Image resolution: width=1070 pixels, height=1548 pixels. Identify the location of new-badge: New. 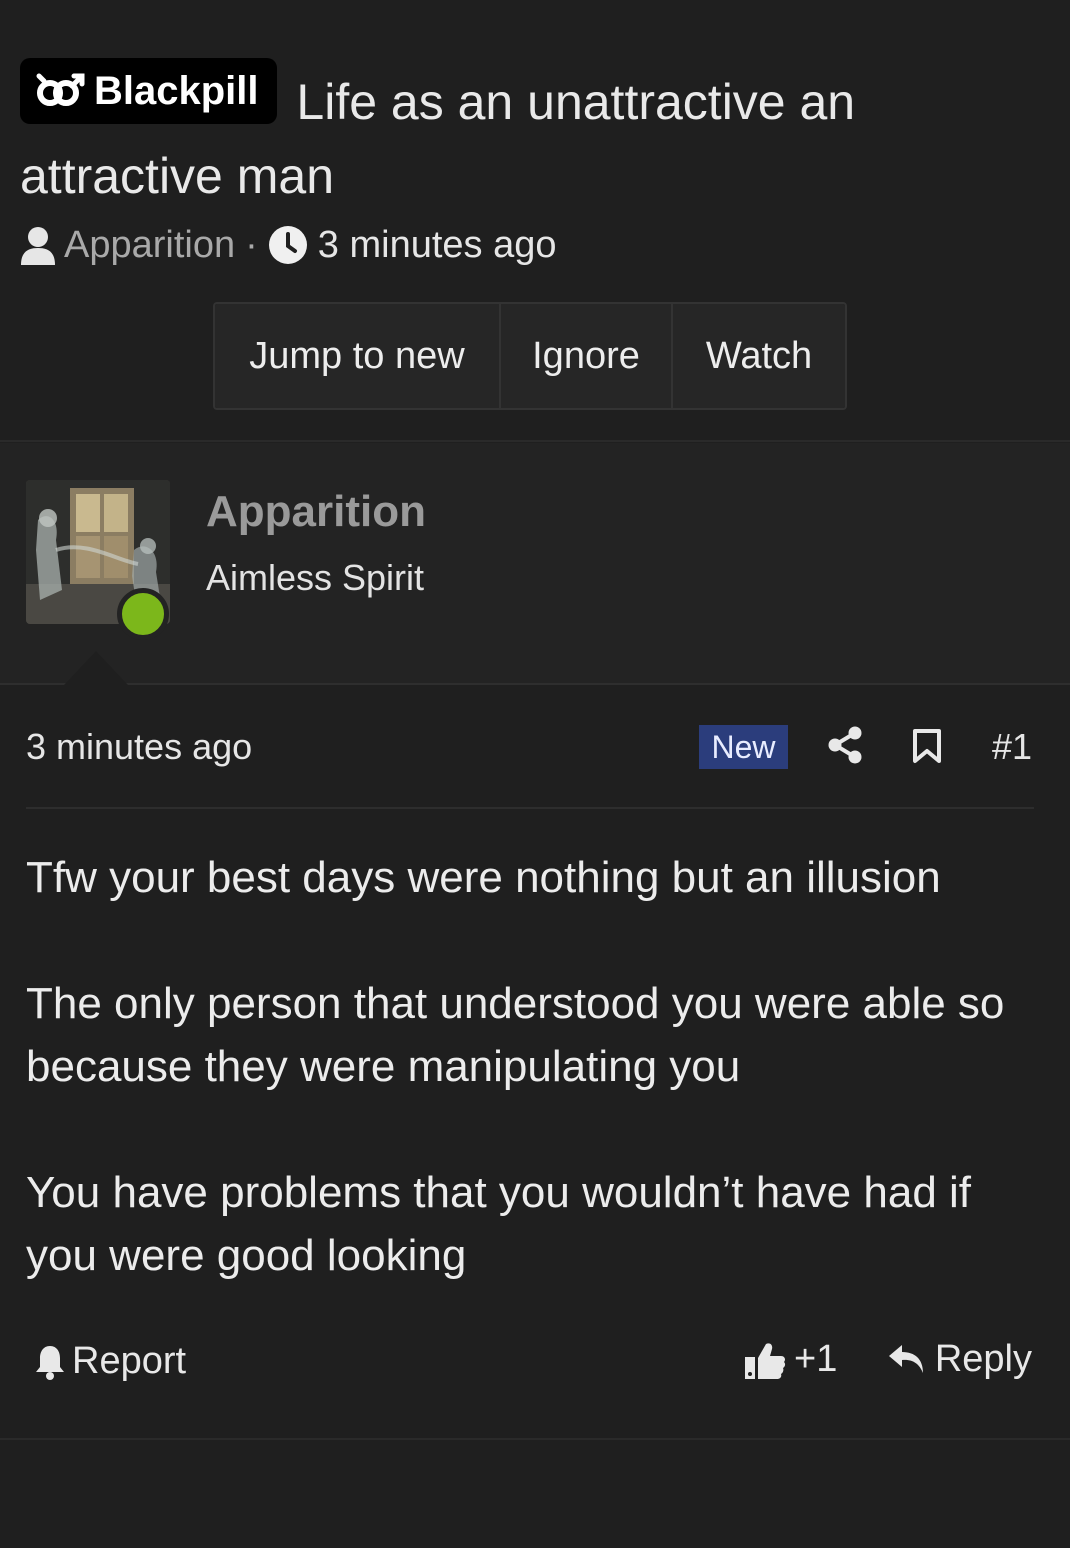
(743, 747).